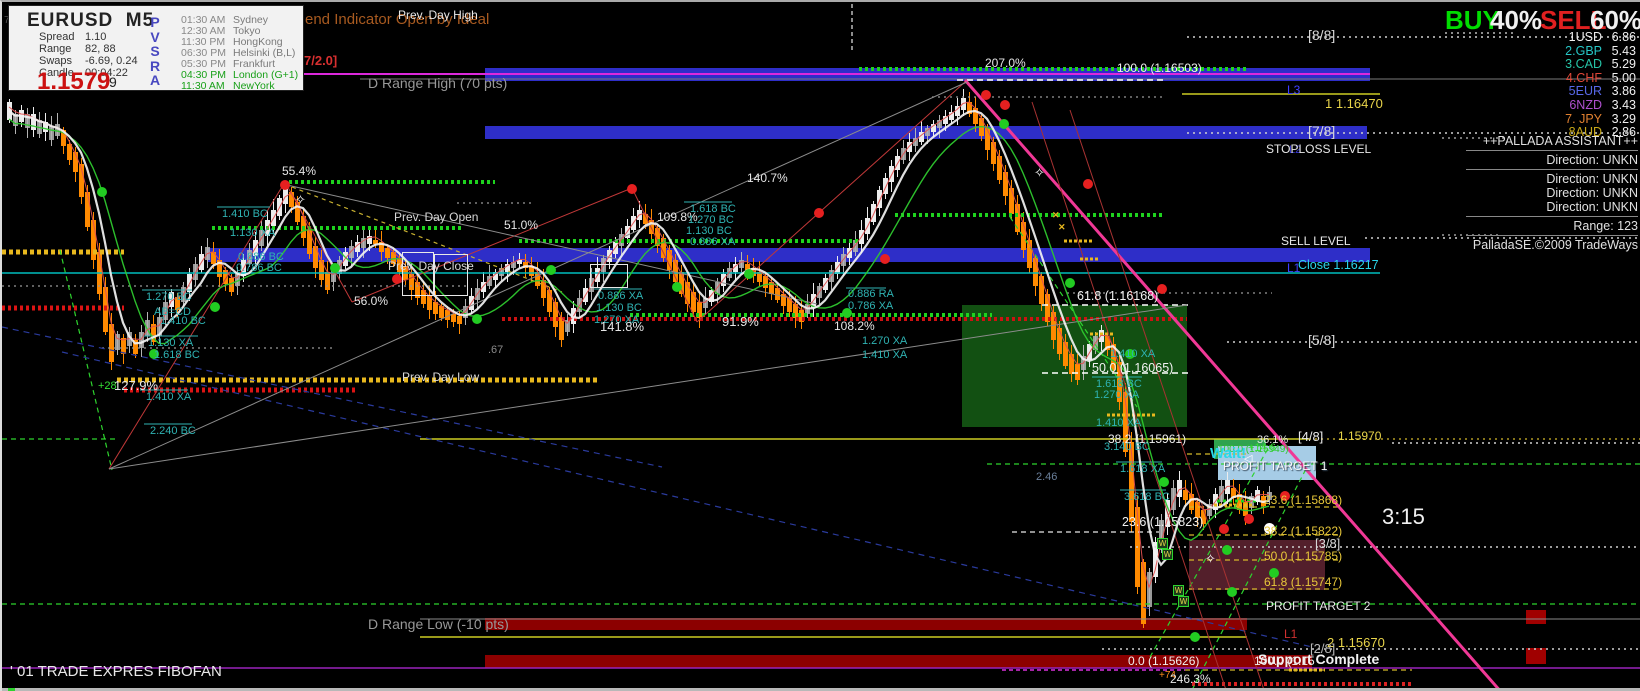 The height and width of the screenshot is (691, 1640). What do you see at coordinates (854, 326) in the screenshot?
I see `chart-label: 108.2%` at bounding box center [854, 326].